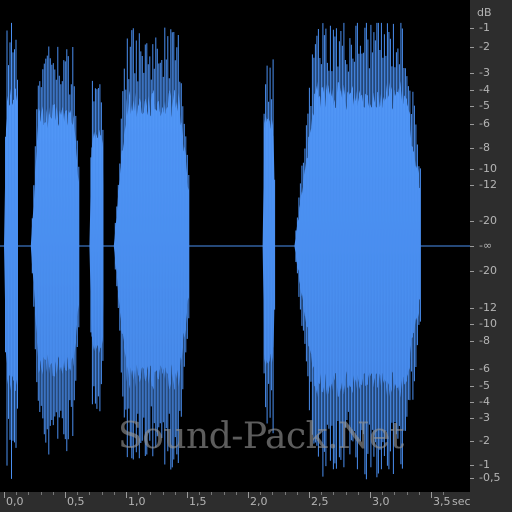 Image resolution: width=512 pixels, height=512 pixels. I want to click on time-unit-label: sec, so click(461, 501).